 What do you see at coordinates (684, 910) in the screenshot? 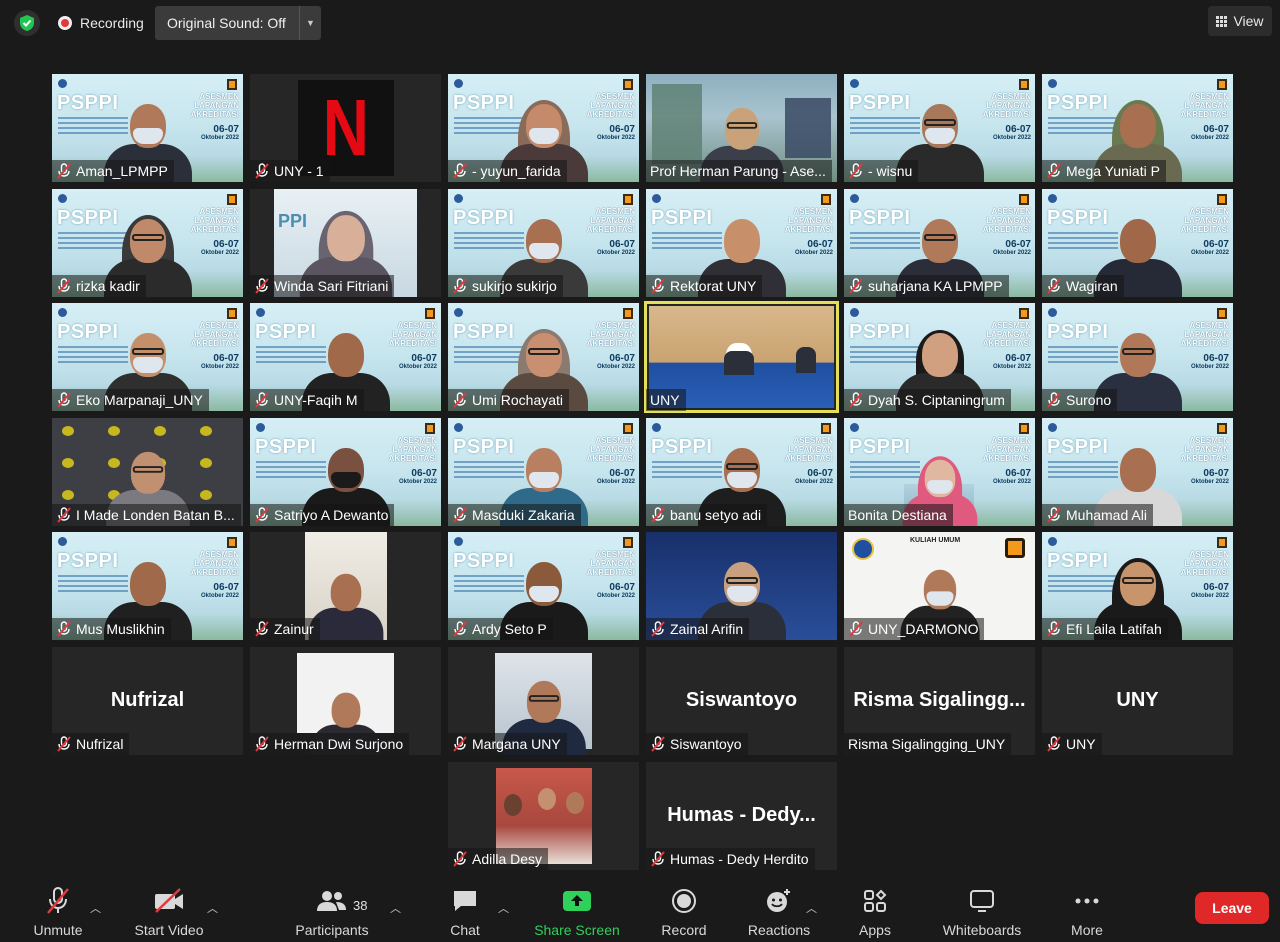
I see `record-button: Record` at bounding box center [684, 910].